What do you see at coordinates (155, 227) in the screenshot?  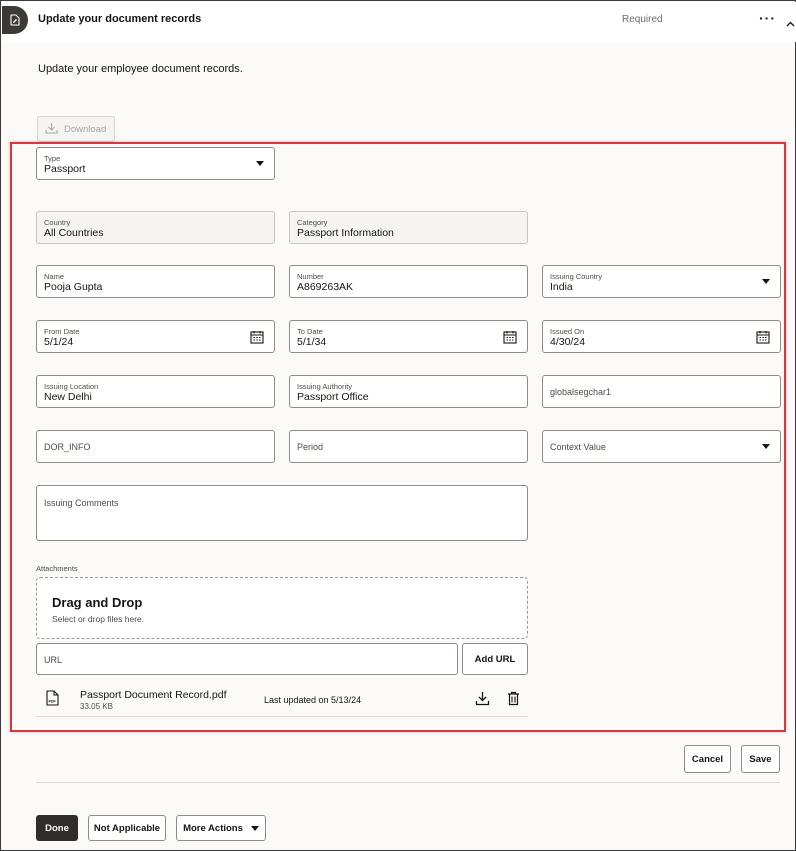 I see `country-field: Country All Countries` at bounding box center [155, 227].